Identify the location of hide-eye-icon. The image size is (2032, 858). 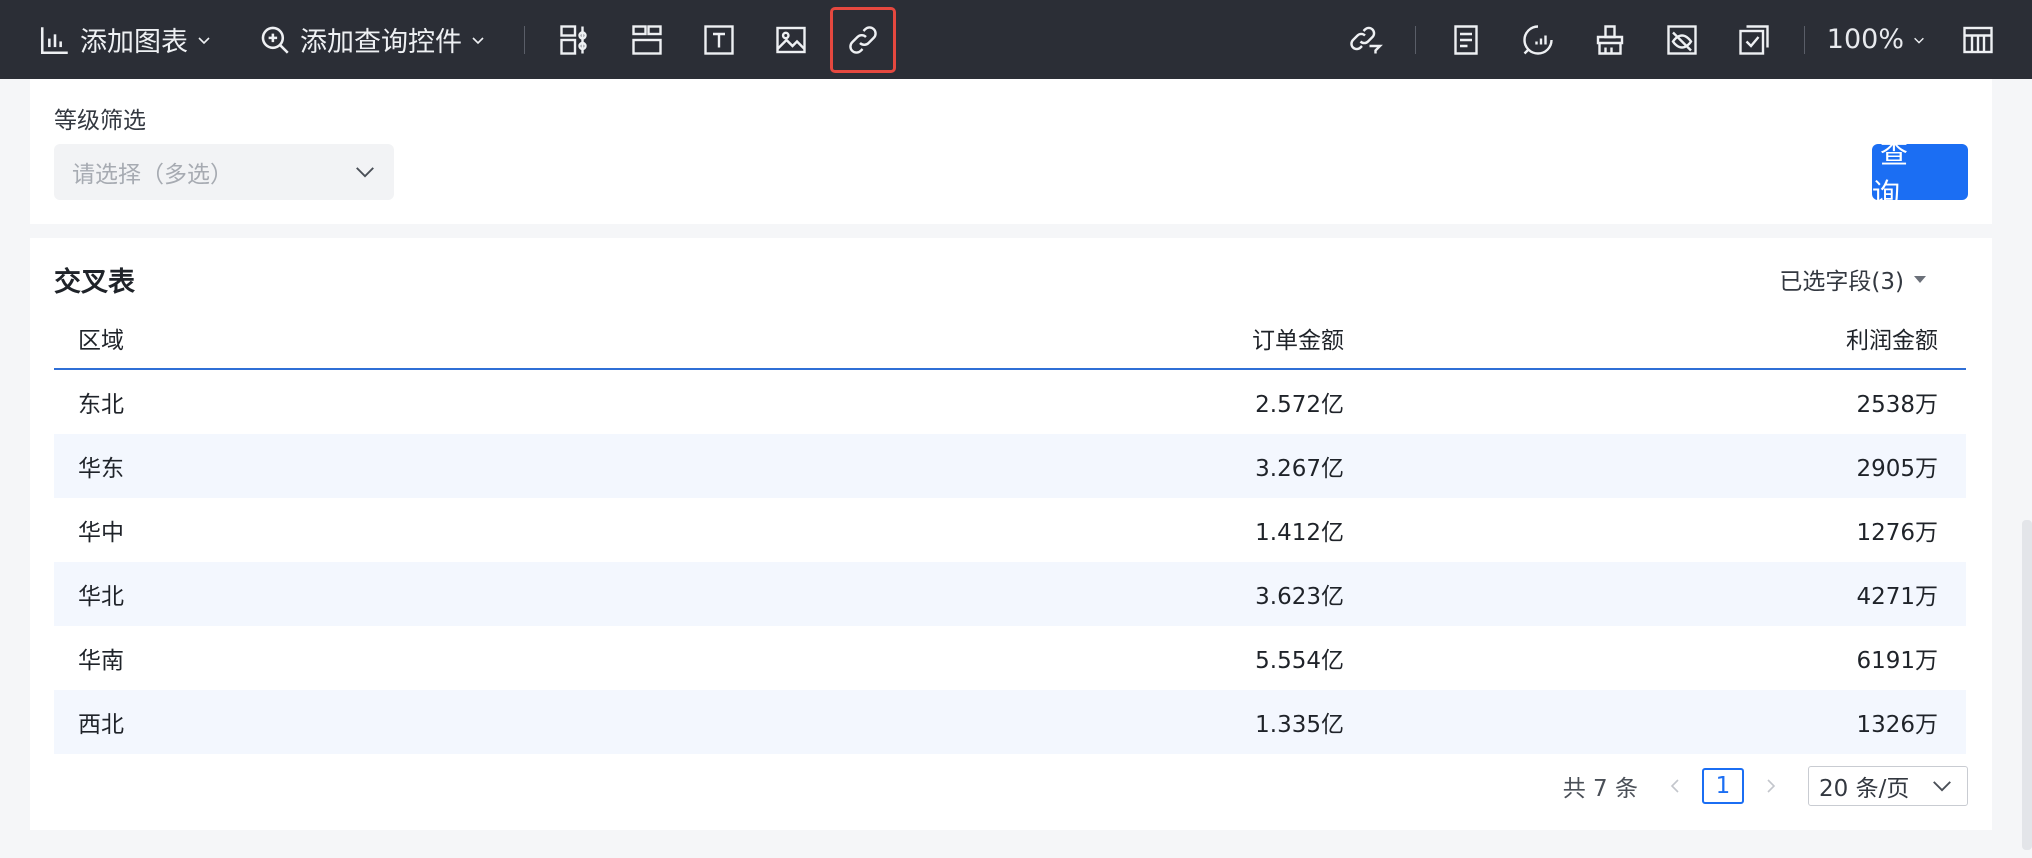
(1682, 39).